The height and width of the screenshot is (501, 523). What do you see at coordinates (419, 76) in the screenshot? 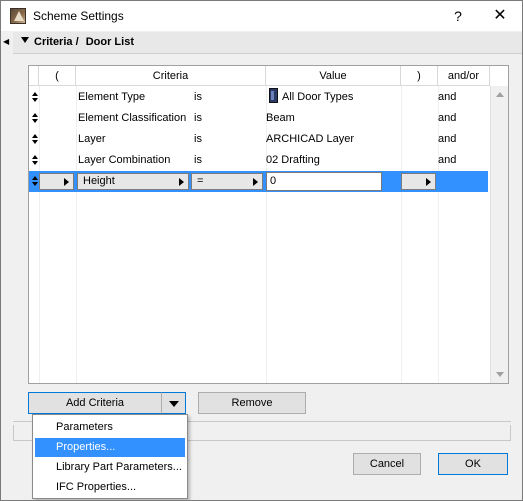
I see `column-header-close-paren: )` at bounding box center [419, 76].